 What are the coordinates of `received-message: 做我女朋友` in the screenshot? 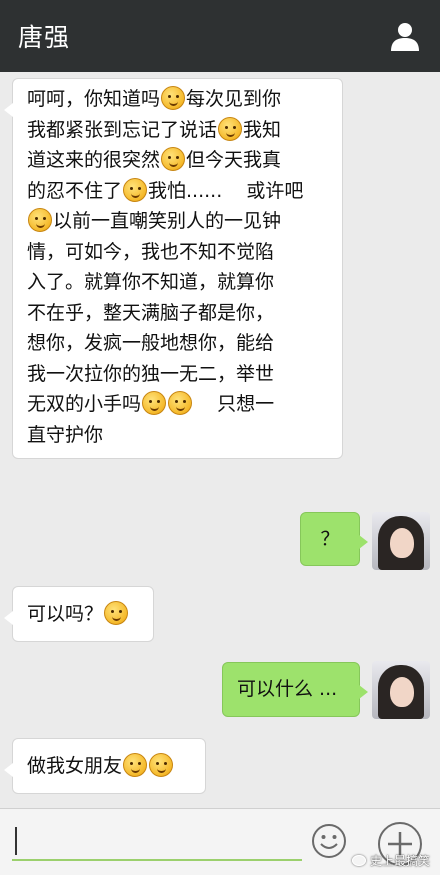 It's located at (105, 766).